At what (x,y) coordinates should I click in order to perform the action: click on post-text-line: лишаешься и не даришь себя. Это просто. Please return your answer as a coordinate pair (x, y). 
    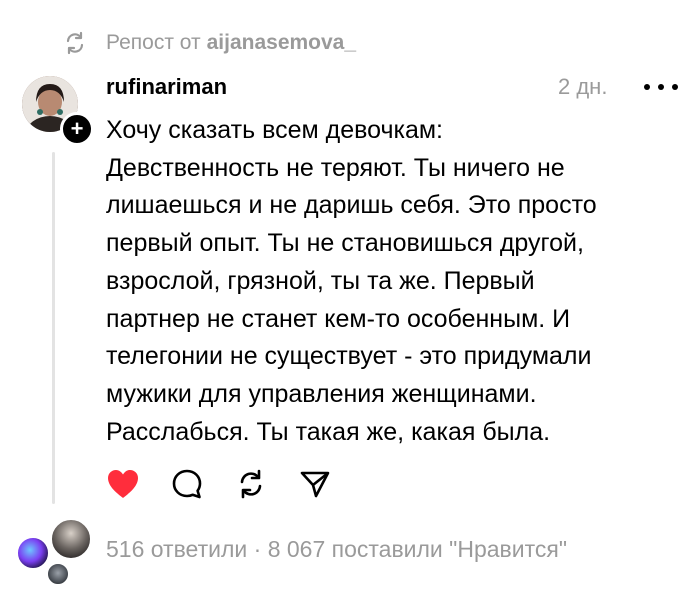
    Looking at the image, I should click on (351, 205).